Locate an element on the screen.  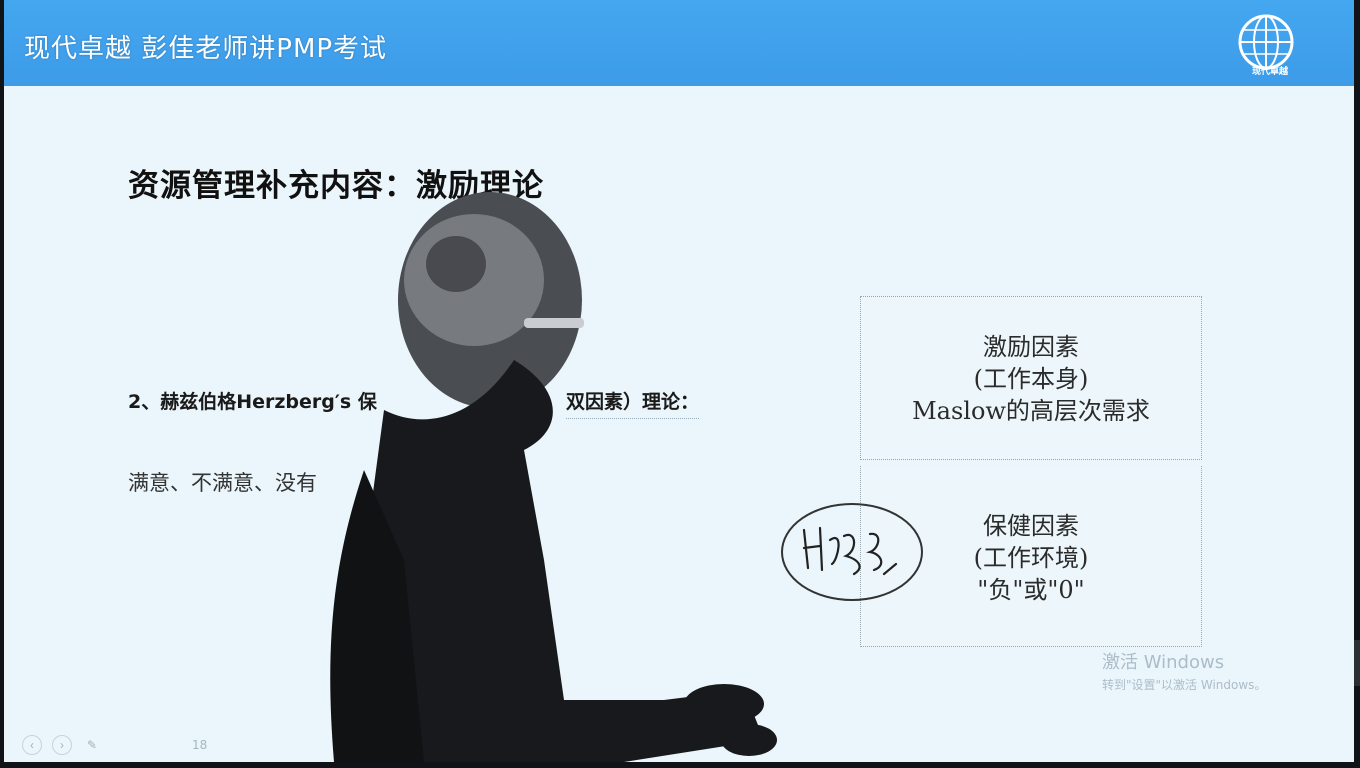
logo-caption: 现代卓越 is located at coordinates (1269, 72).